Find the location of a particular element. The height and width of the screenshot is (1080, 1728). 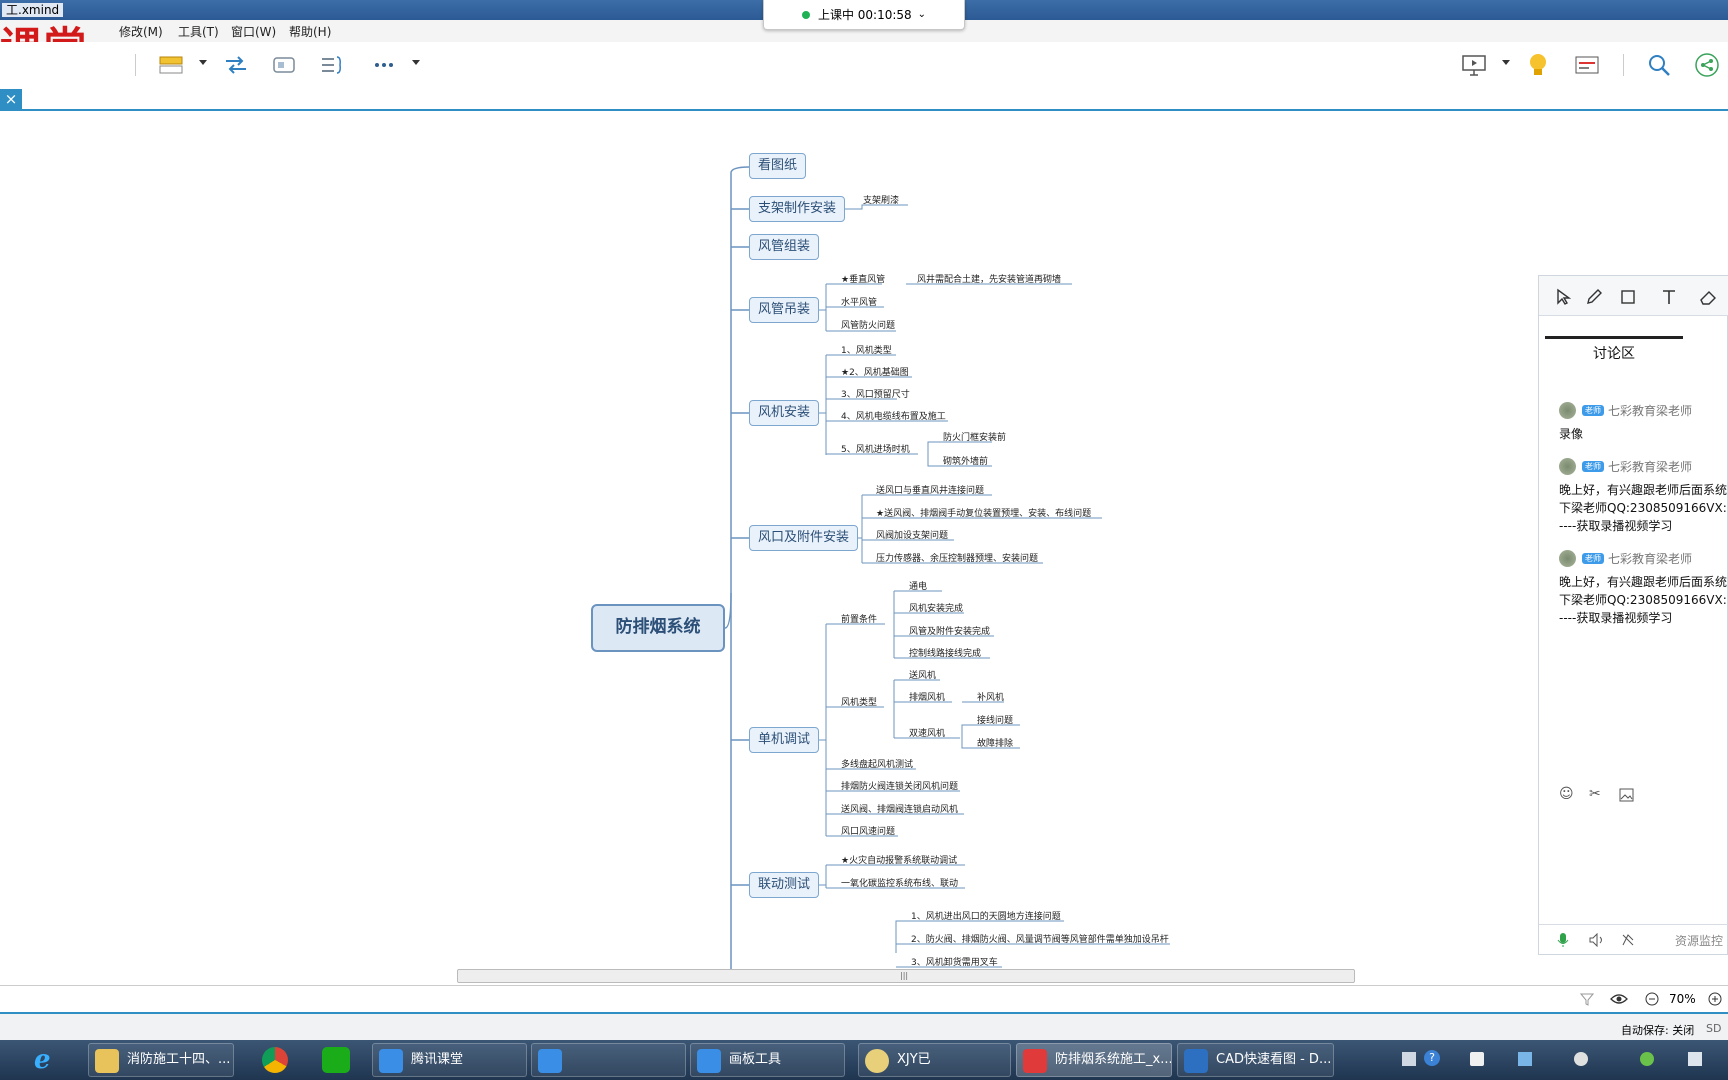

subtopic: 双速风机 is located at coordinates (927, 734).